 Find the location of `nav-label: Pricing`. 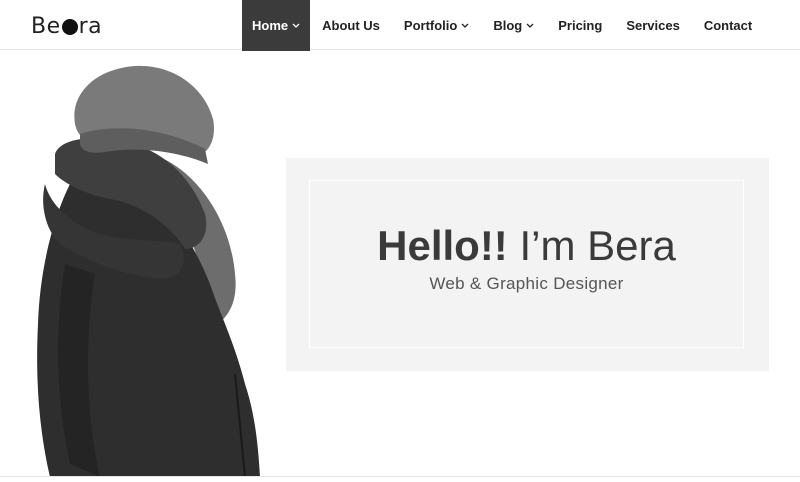

nav-label: Pricing is located at coordinates (580, 25).